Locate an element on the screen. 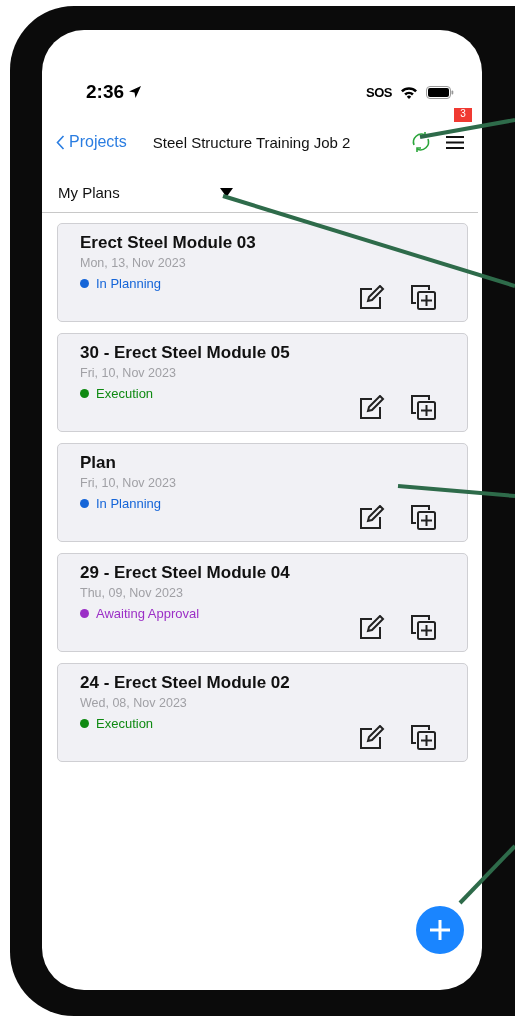 The image size is (515, 1022). menu-icon is located at coordinates (455, 142).